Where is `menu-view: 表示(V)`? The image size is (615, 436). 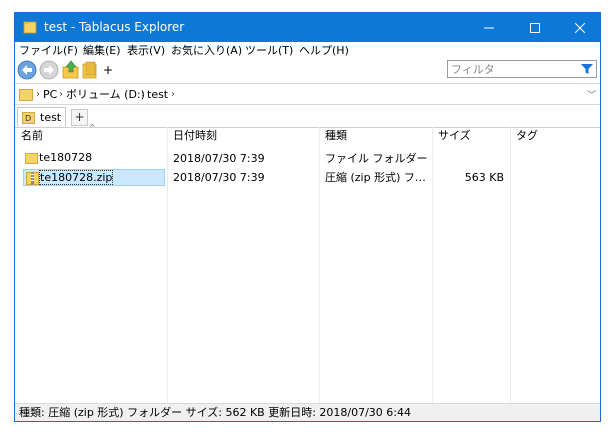
menu-view: 表示(V) is located at coordinates (146, 50).